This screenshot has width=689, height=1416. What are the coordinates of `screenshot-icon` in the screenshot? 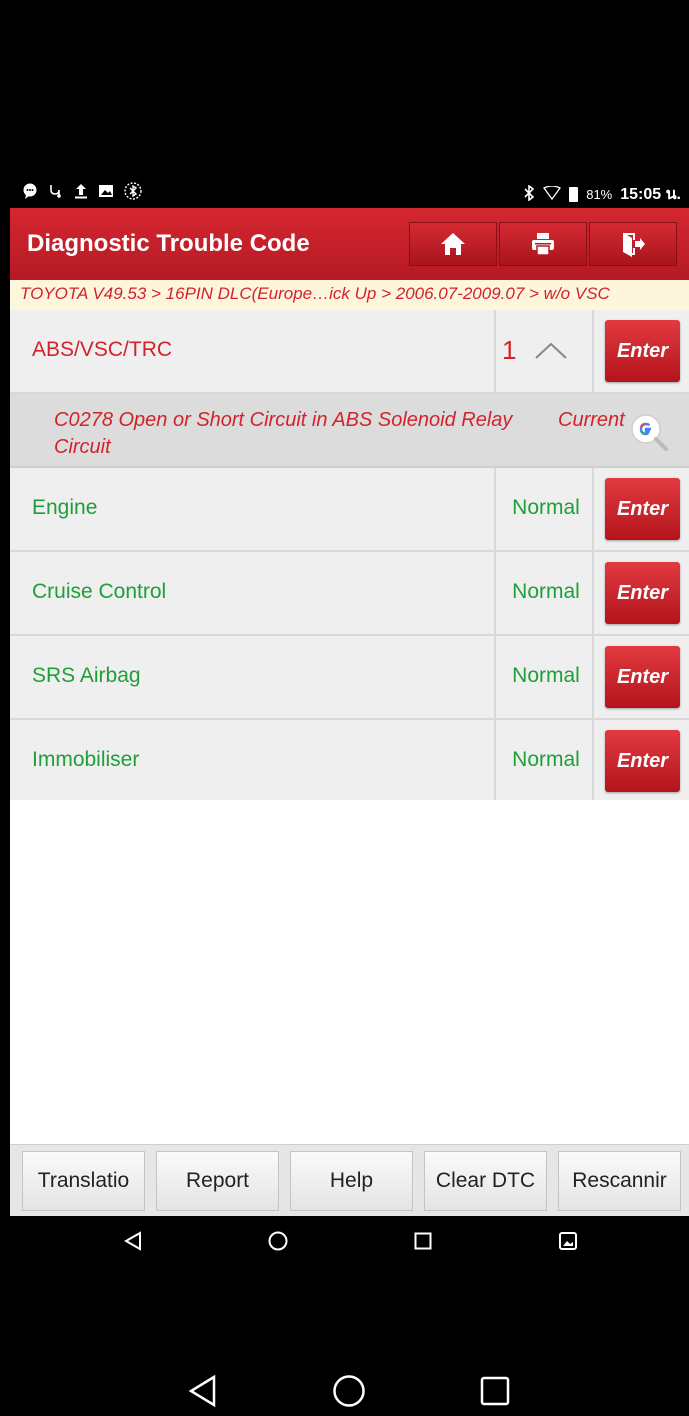 It's located at (568, 1241).